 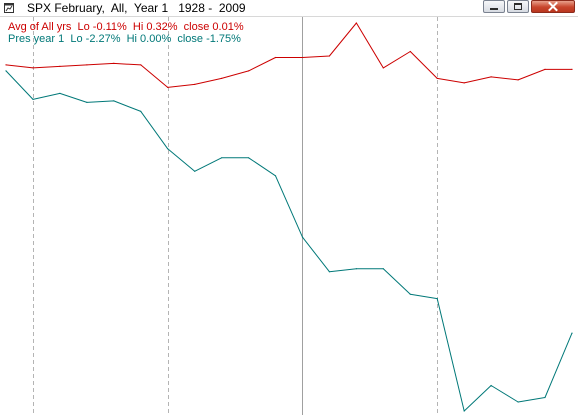 I want to click on close-icon, so click(x=553, y=6).